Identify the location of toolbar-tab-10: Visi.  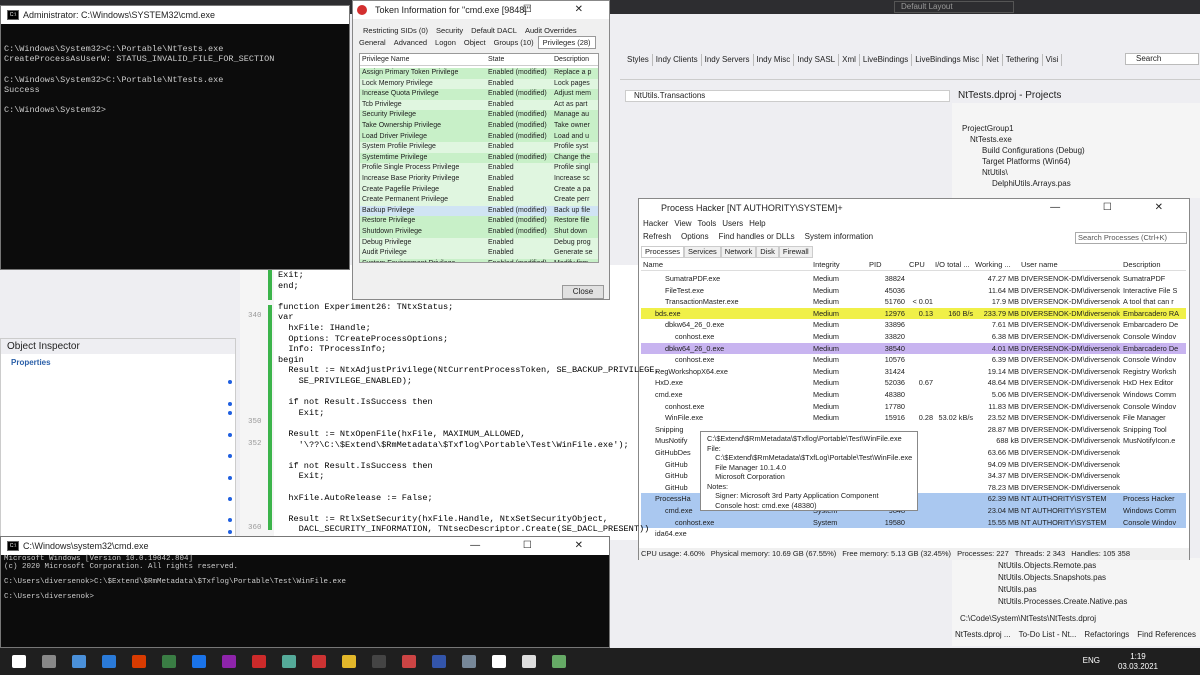
(1053, 60).